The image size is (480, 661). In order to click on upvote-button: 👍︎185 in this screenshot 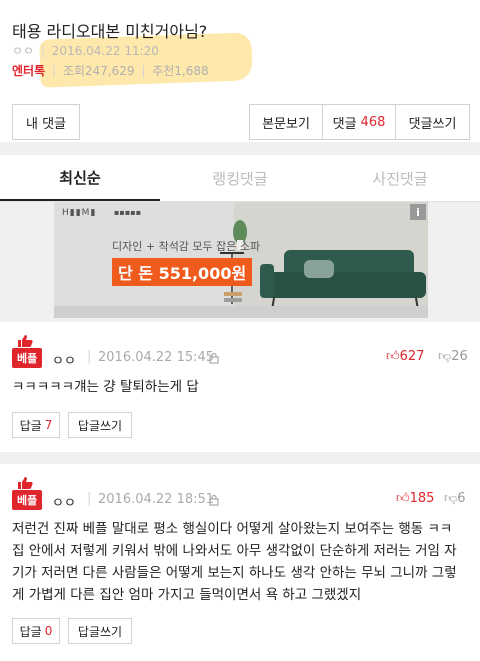, I will do `click(415, 498)`.